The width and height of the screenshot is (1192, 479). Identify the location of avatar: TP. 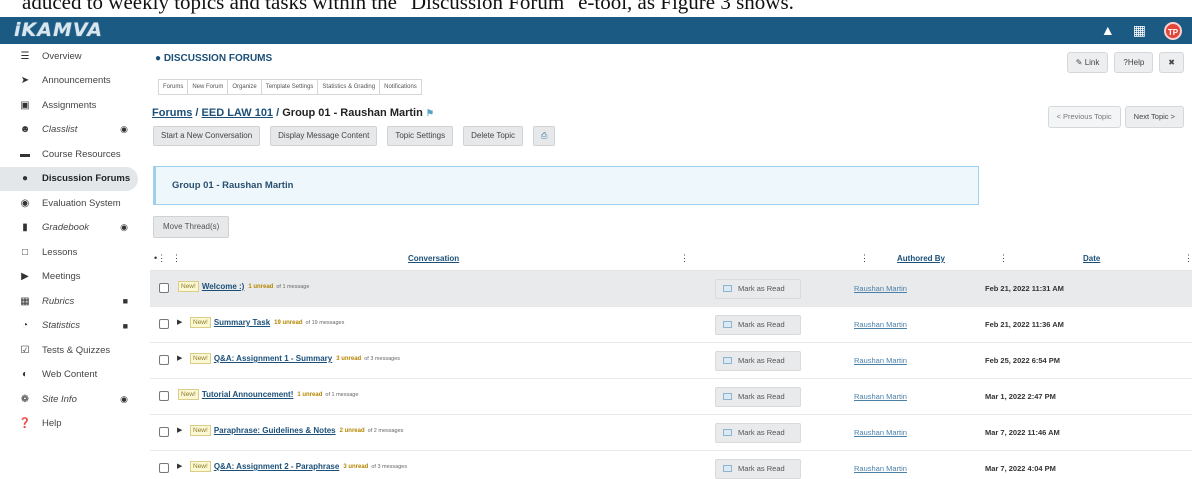
(1173, 30).